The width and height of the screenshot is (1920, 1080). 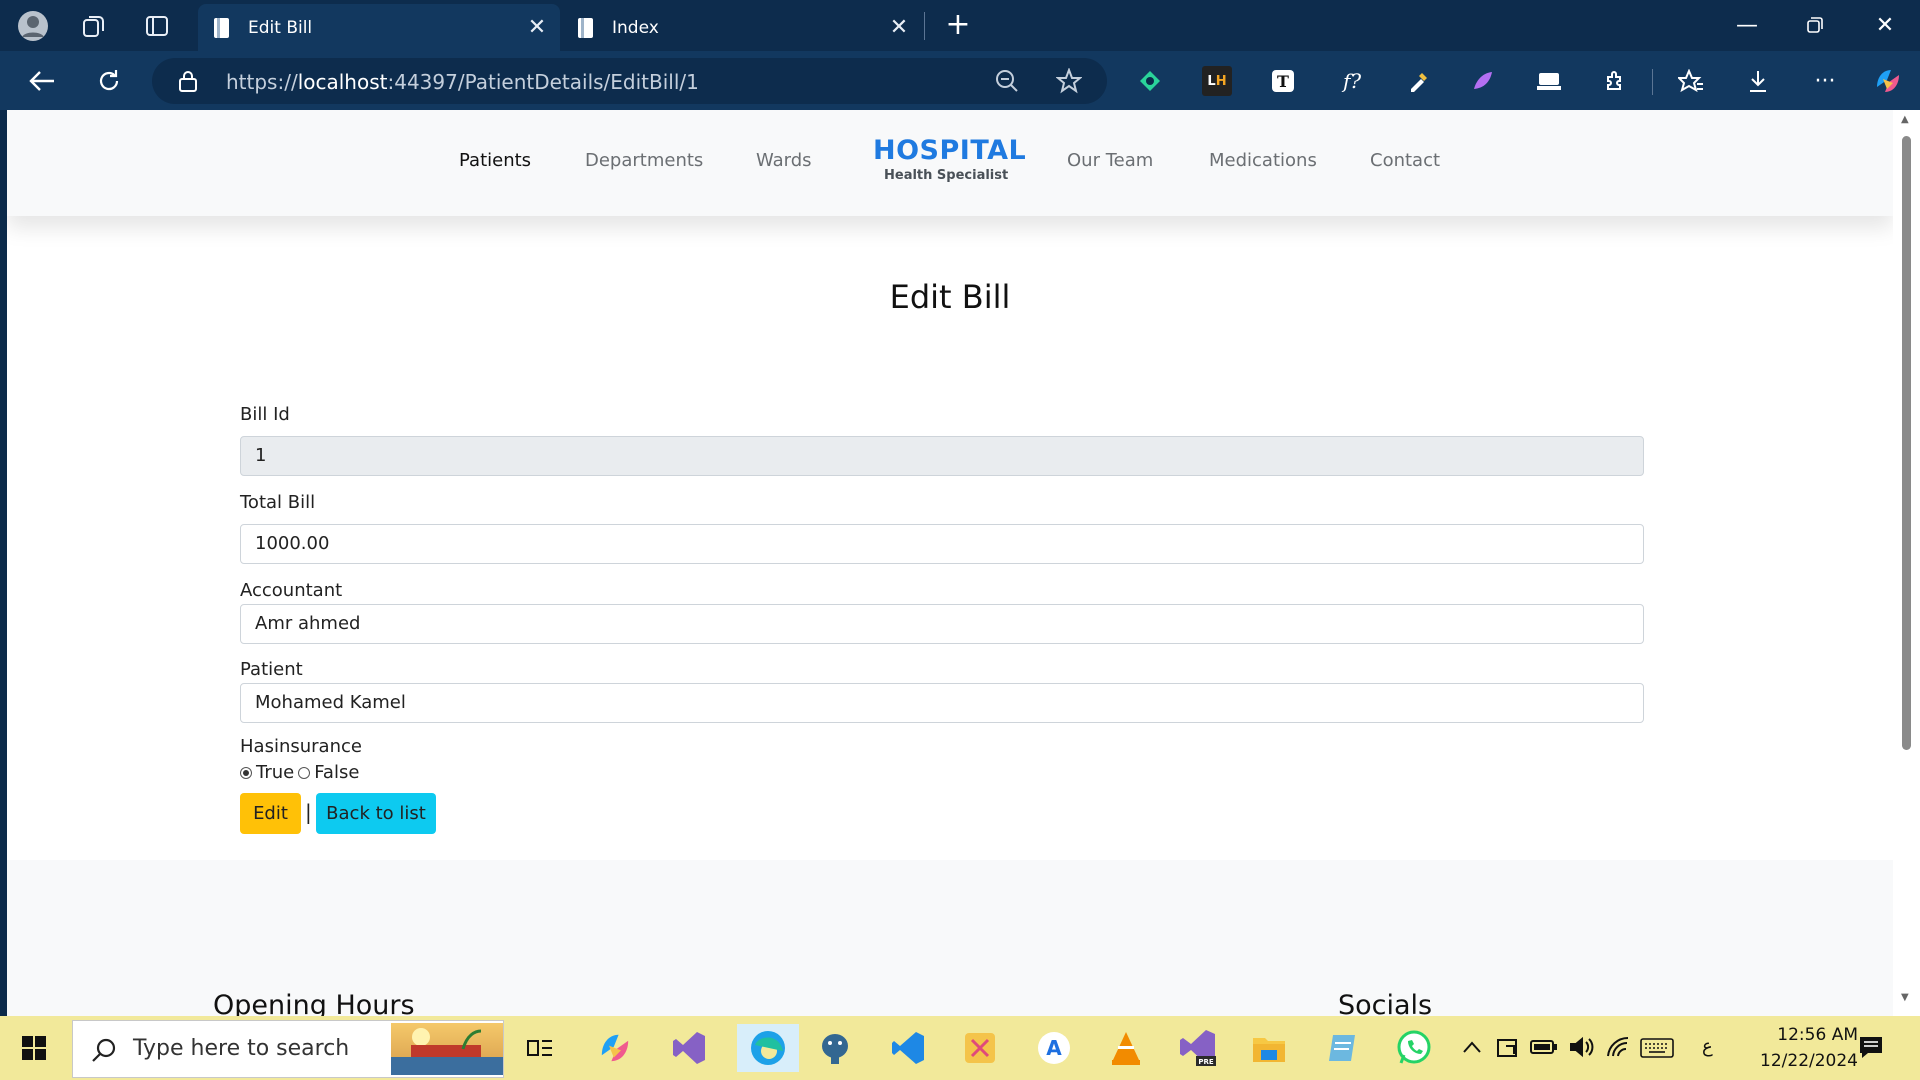 What do you see at coordinates (1815, 25) in the screenshot?
I see `restore-icon` at bounding box center [1815, 25].